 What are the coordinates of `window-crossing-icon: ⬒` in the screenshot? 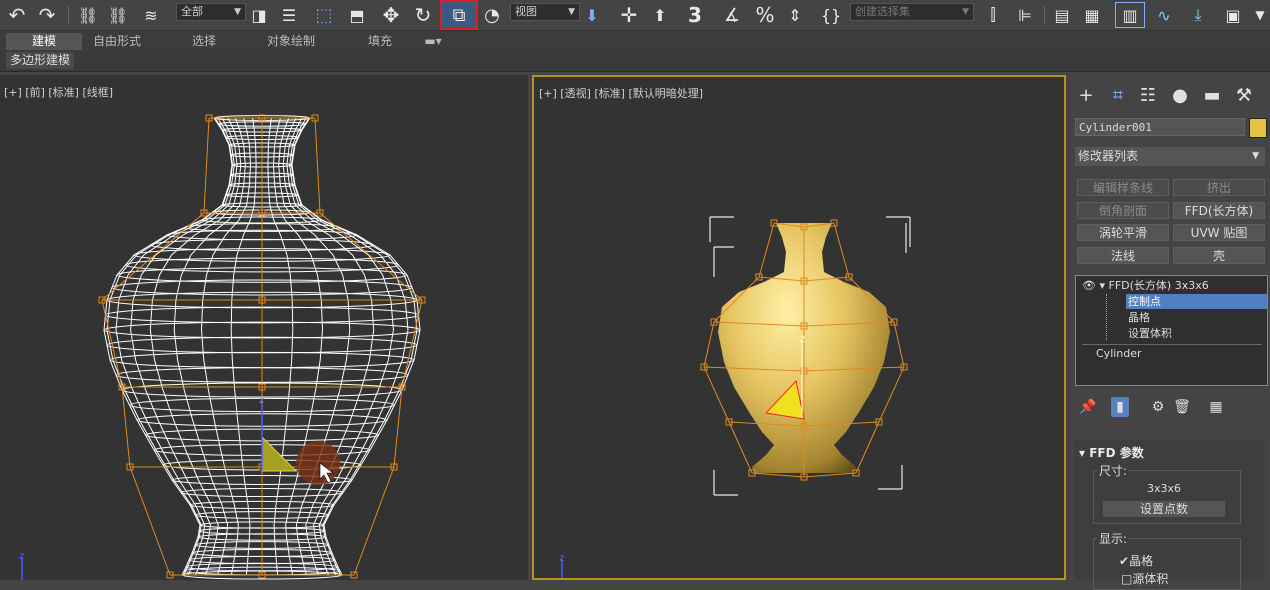 It's located at (357, 15).